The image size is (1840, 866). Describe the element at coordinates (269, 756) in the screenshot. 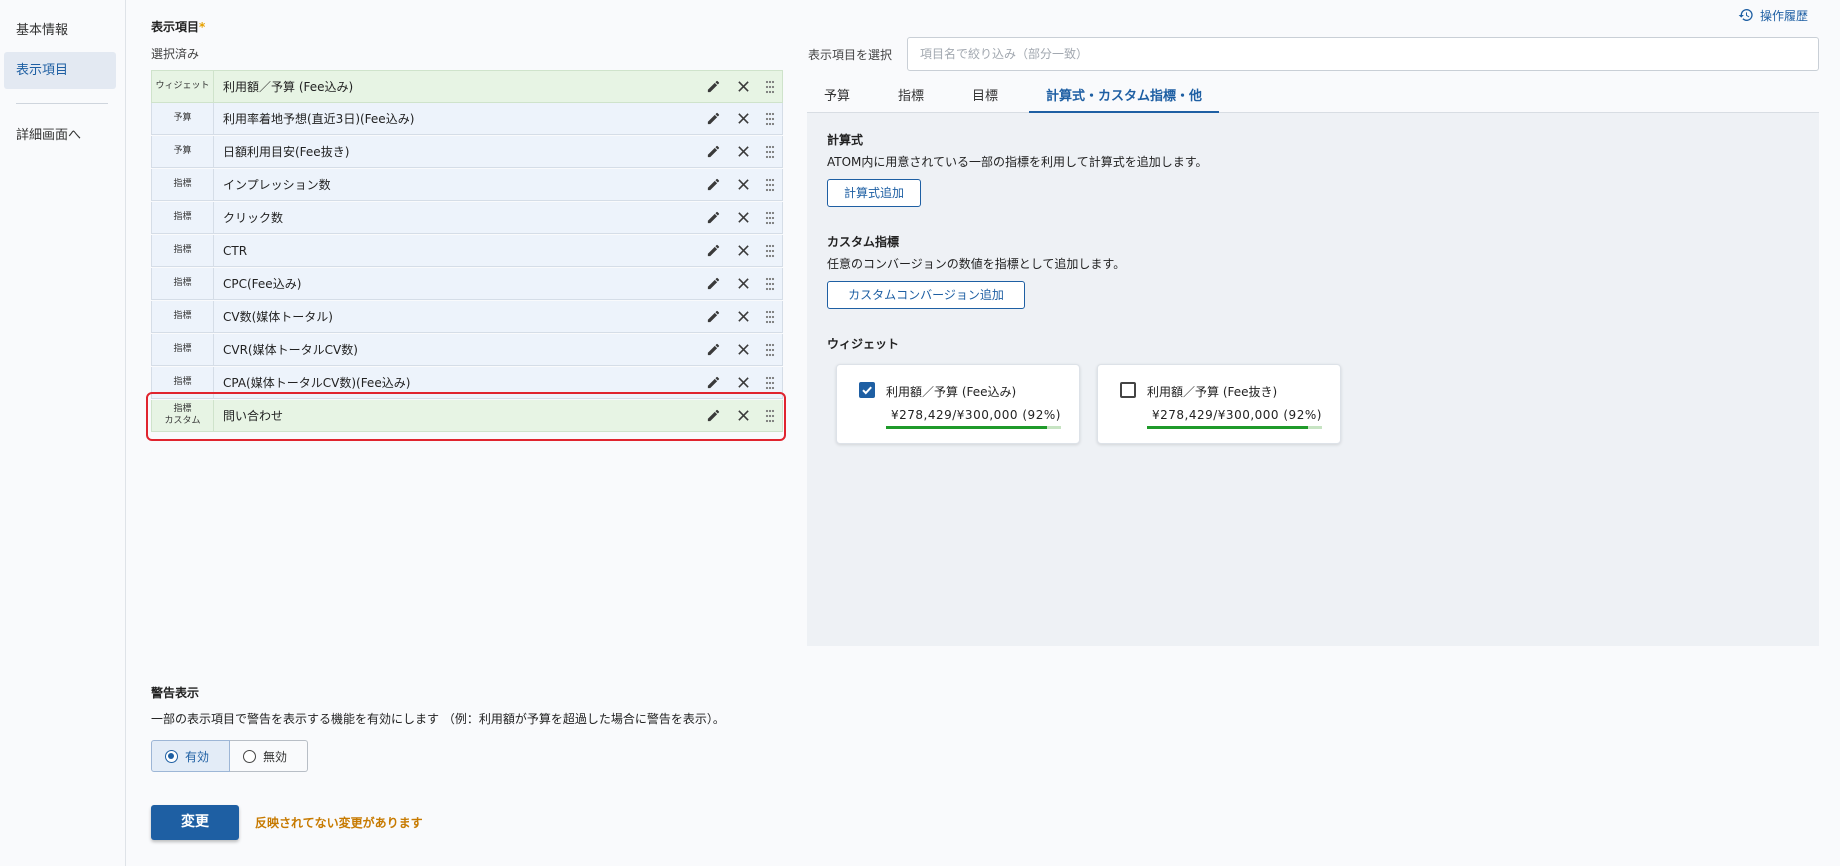

I see `warning-disabled-option: 無効` at that location.